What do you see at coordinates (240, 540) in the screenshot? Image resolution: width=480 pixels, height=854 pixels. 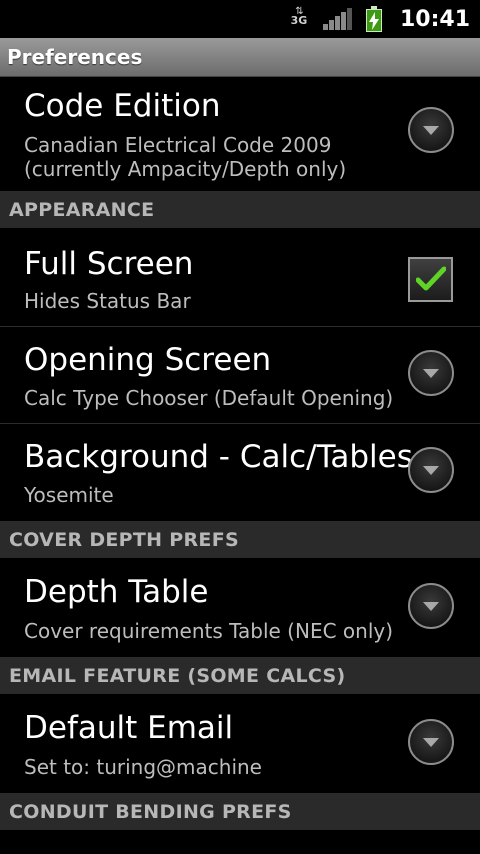 I see `category-cover-depth-prefs: COVER DEPTH PREFS` at bounding box center [240, 540].